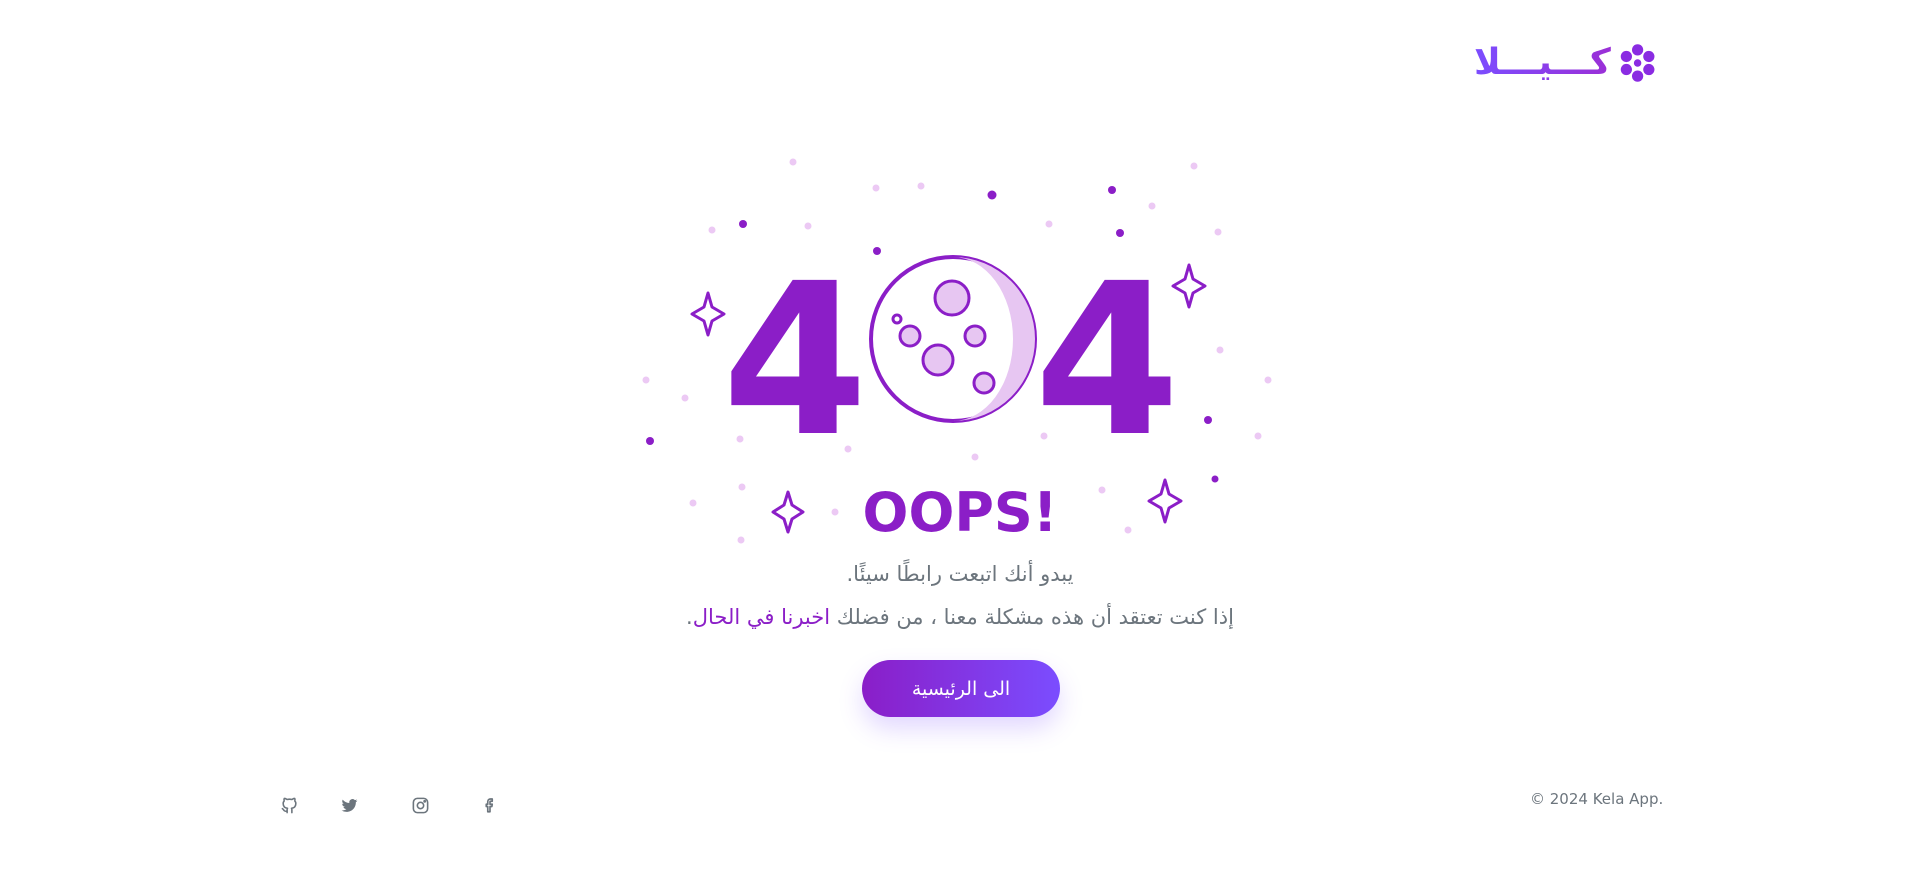  What do you see at coordinates (795, 360) in the screenshot?
I see `error-digit-left: 4` at bounding box center [795, 360].